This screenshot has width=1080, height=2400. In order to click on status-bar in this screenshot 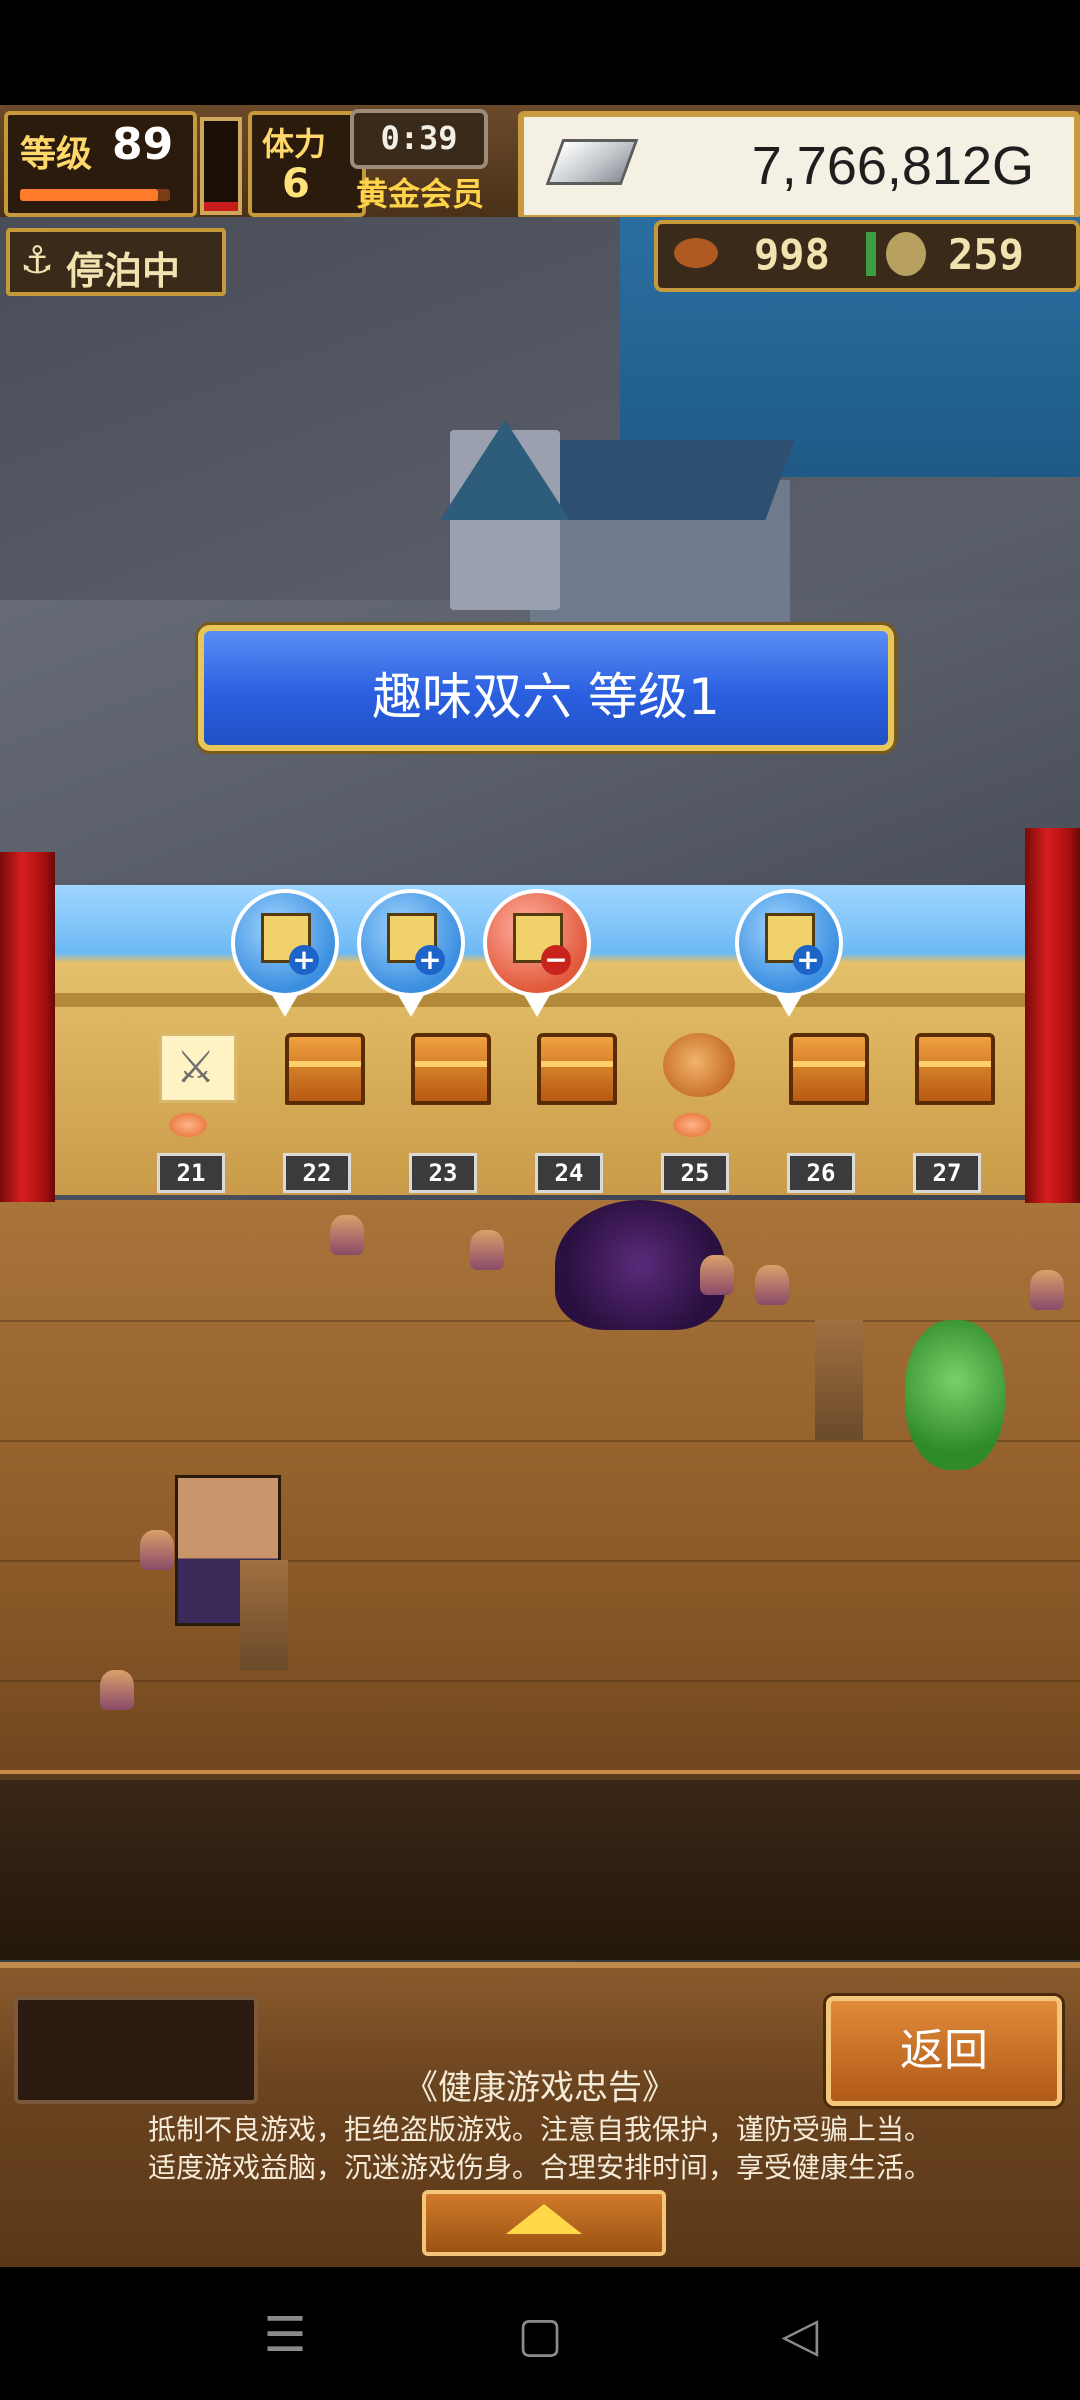, I will do `click(540, 52)`.